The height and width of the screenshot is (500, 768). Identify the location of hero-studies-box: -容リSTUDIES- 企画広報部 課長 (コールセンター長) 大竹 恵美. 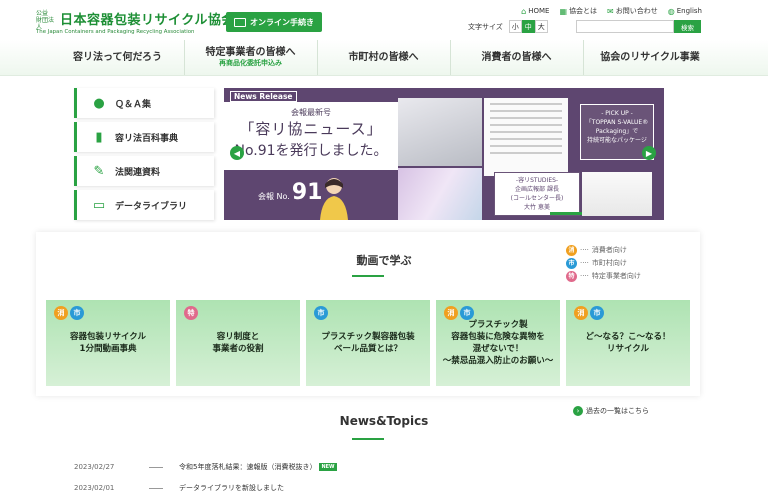
(537, 194).